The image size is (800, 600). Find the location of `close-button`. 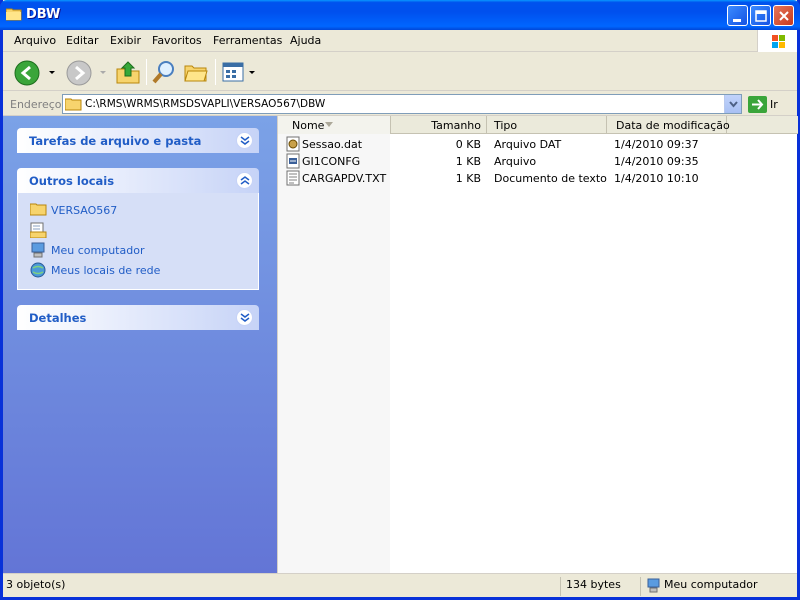

close-button is located at coordinates (783, 15).